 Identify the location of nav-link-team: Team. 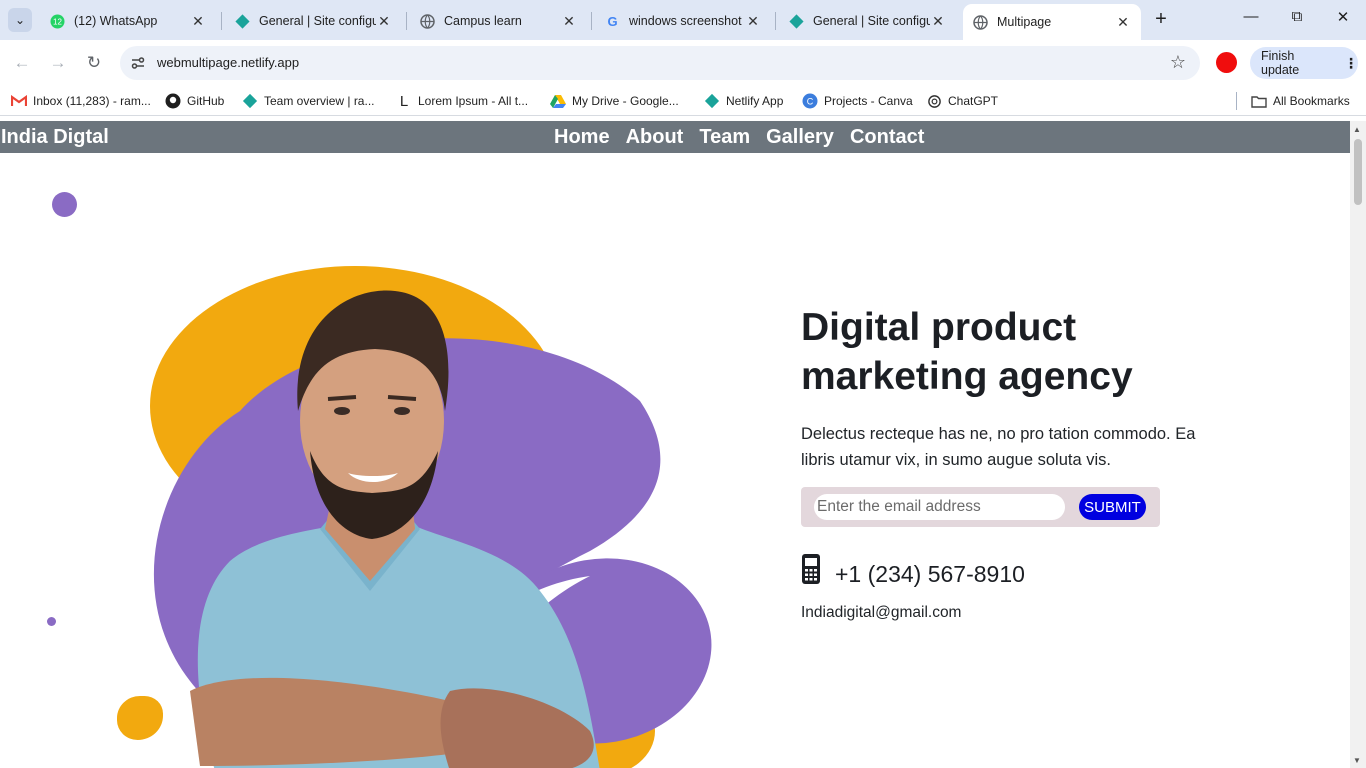
(724, 137).